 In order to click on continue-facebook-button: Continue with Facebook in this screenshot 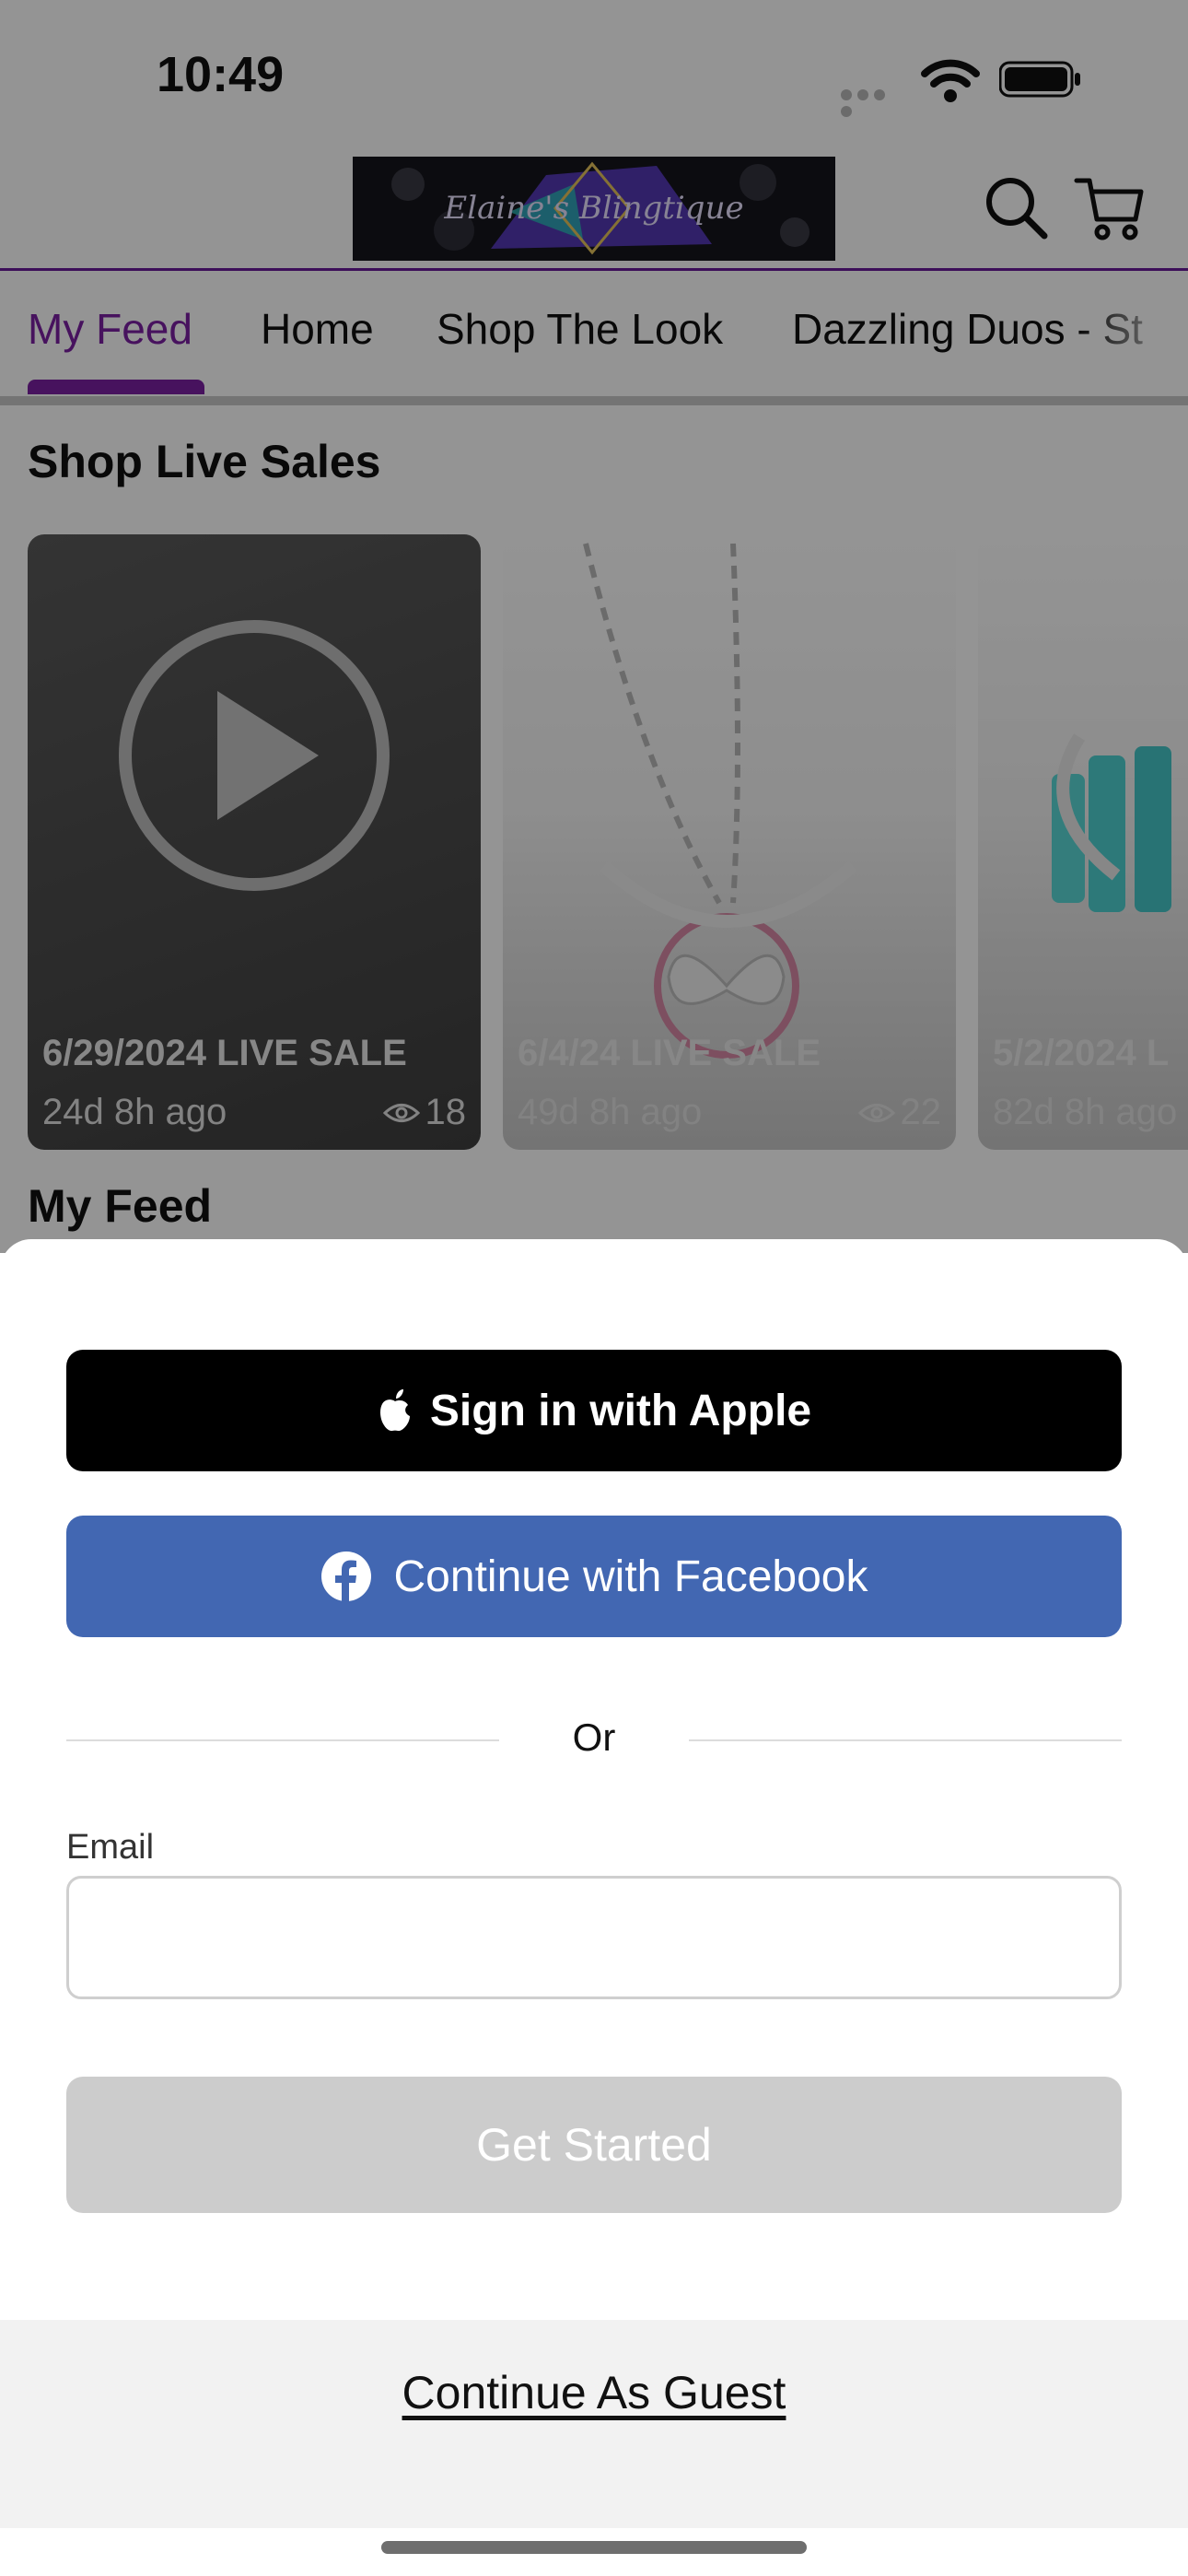, I will do `click(594, 1576)`.